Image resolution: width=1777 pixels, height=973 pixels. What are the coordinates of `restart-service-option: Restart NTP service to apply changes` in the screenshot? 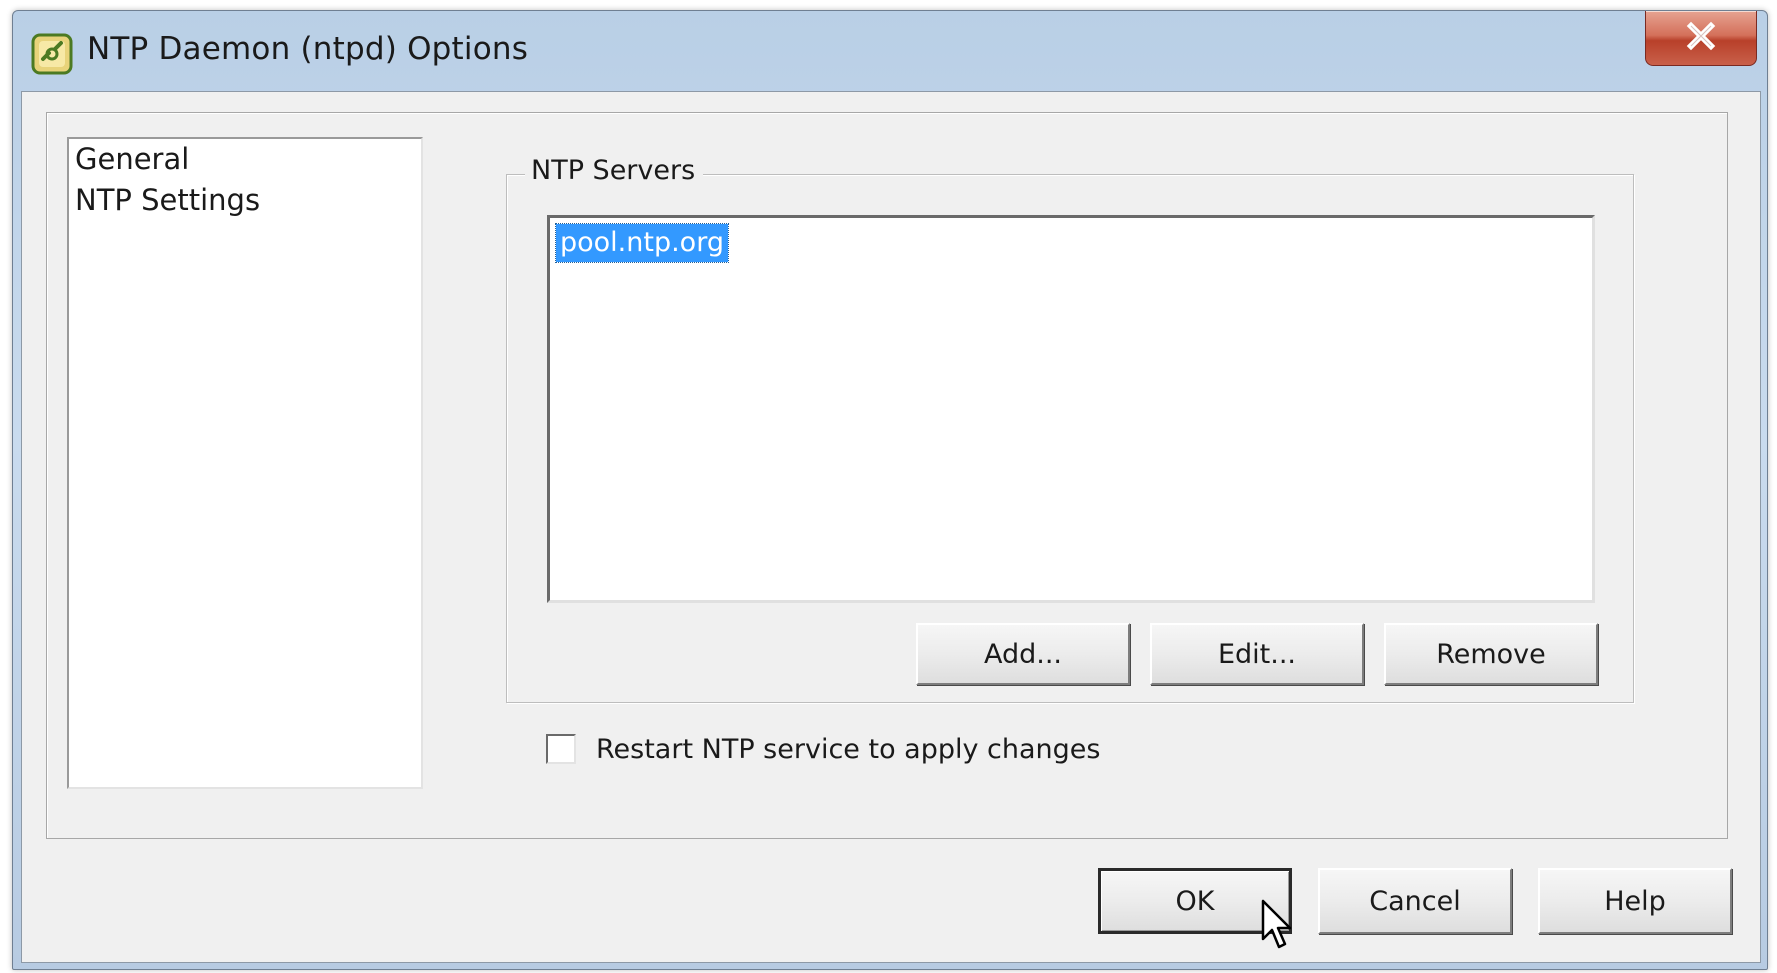 It's located at (823, 749).